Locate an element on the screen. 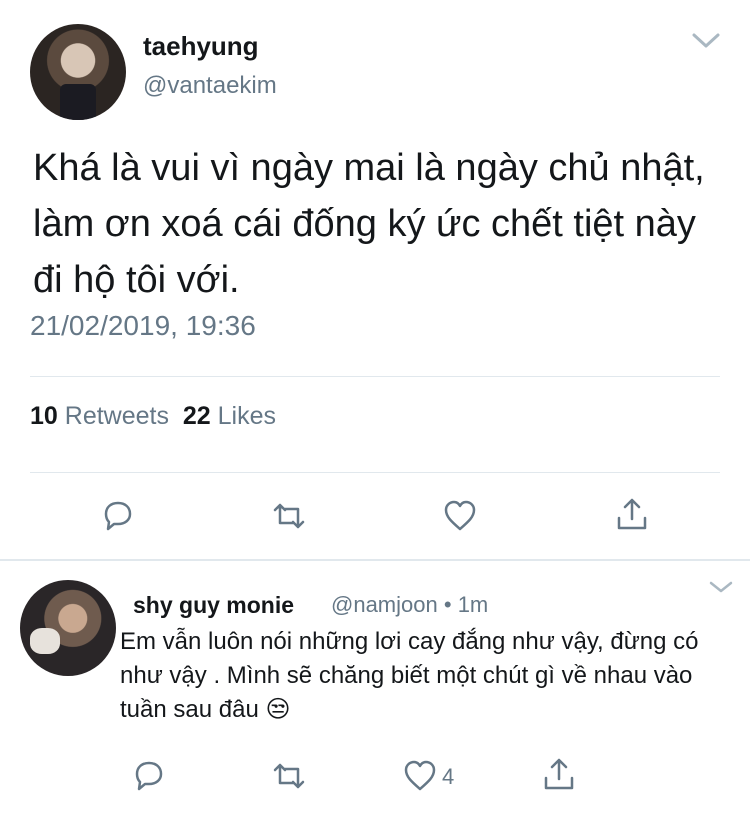  reply-avatar is located at coordinates (68, 628).